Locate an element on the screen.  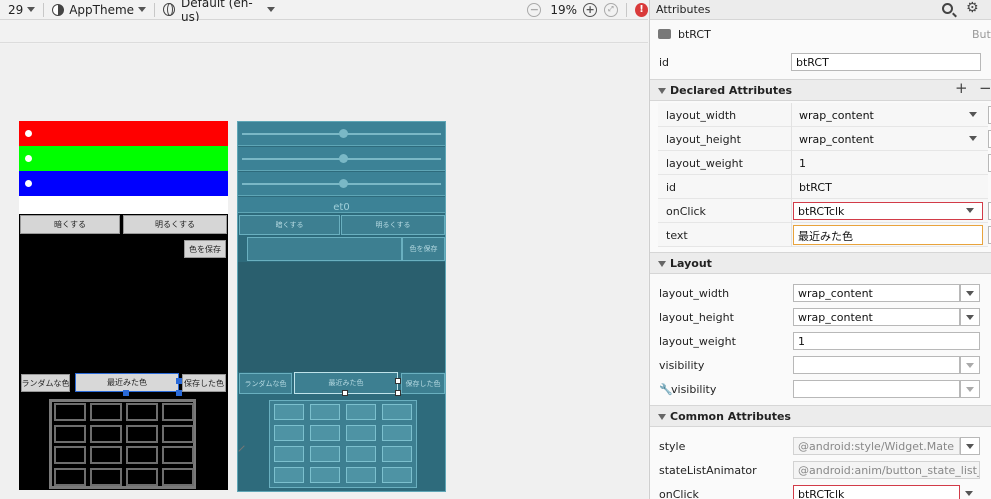
attr-value-field: 1 is located at coordinates (889, 163).